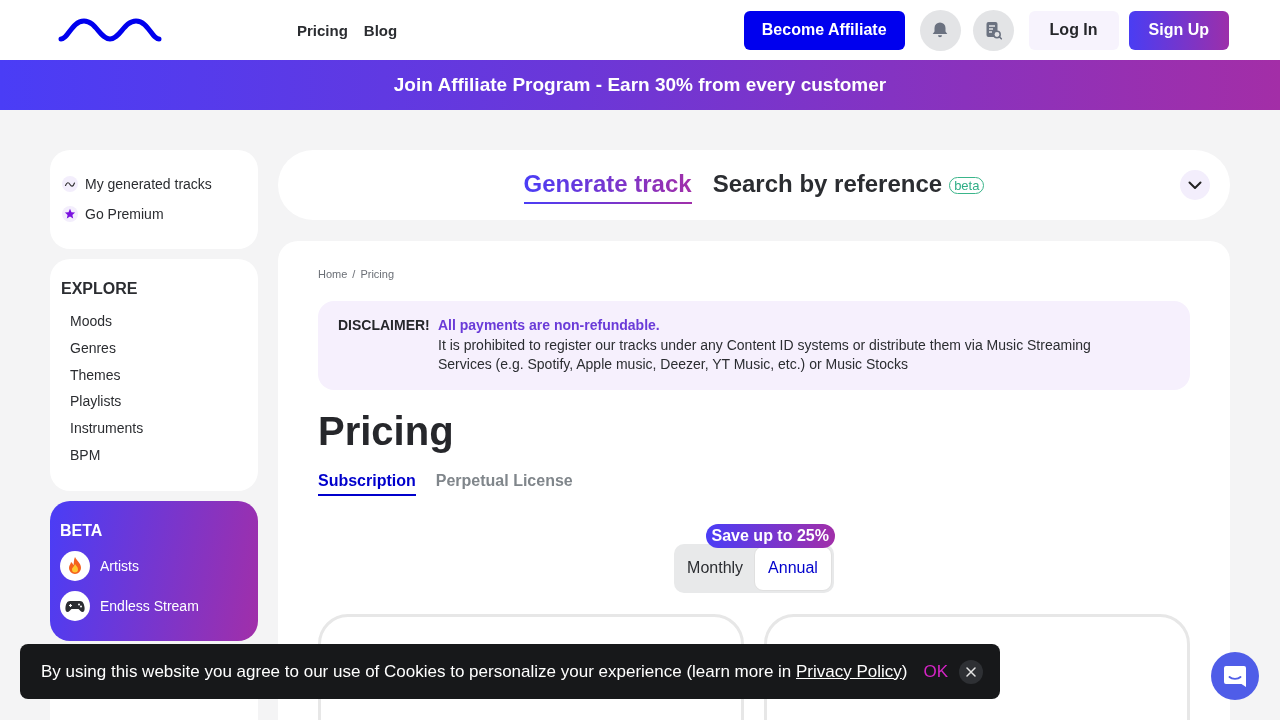 The height and width of the screenshot is (720, 1280). What do you see at coordinates (1178, 30) in the screenshot?
I see `signup-button: Sign Up` at bounding box center [1178, 30].